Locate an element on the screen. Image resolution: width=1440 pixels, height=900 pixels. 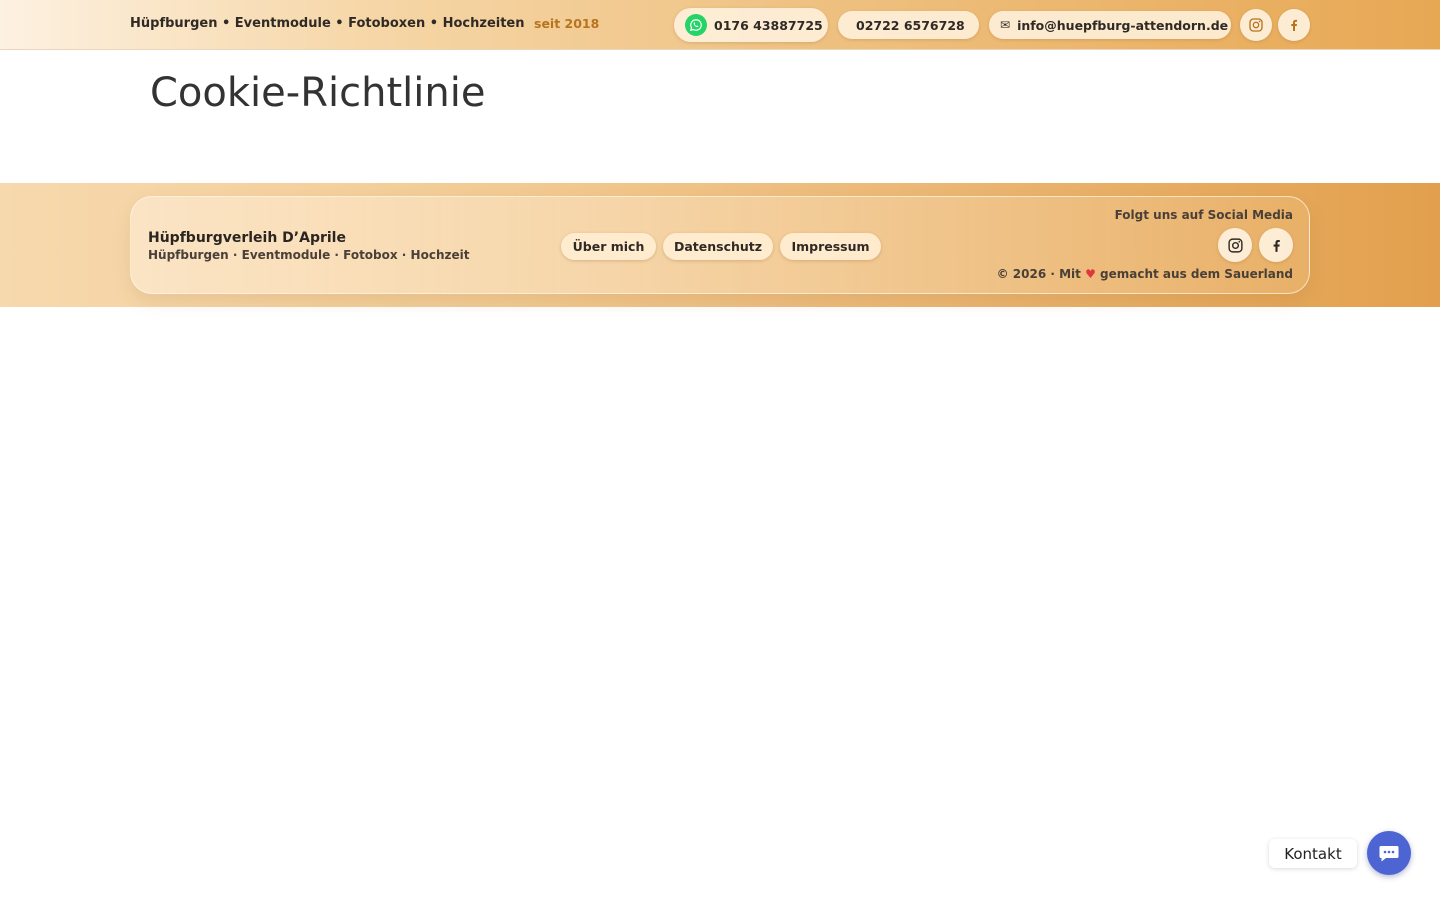
email-address: info@huepfburg-attendorn.de is located at coordinates (1123, 25).